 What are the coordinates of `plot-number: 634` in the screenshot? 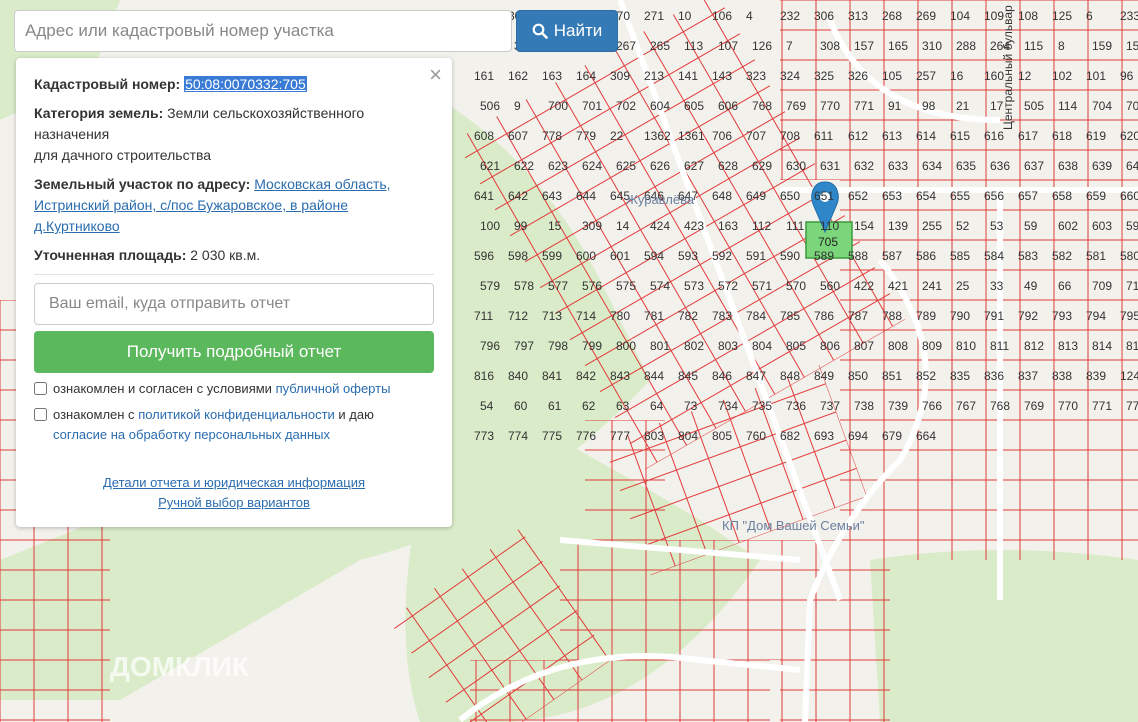 It's located at (932, 166).